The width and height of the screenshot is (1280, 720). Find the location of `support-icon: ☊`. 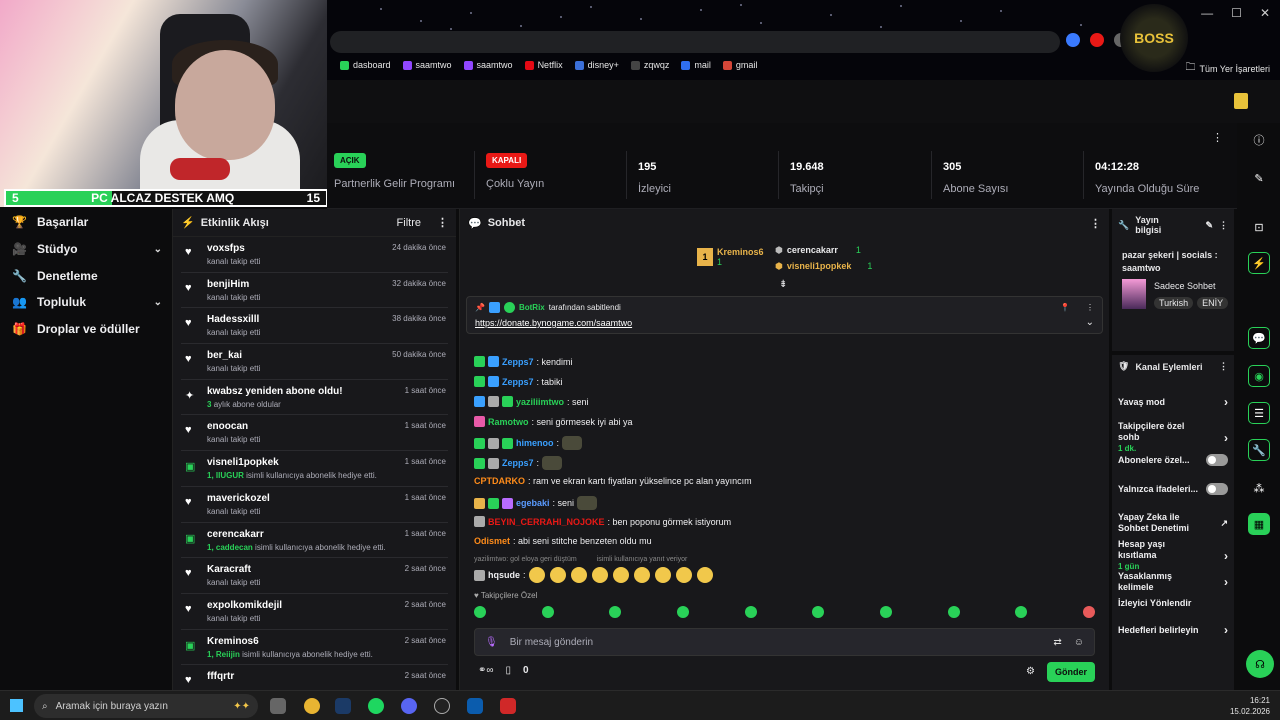

support-icon: ☊ is located at coordinates (1260, 664).